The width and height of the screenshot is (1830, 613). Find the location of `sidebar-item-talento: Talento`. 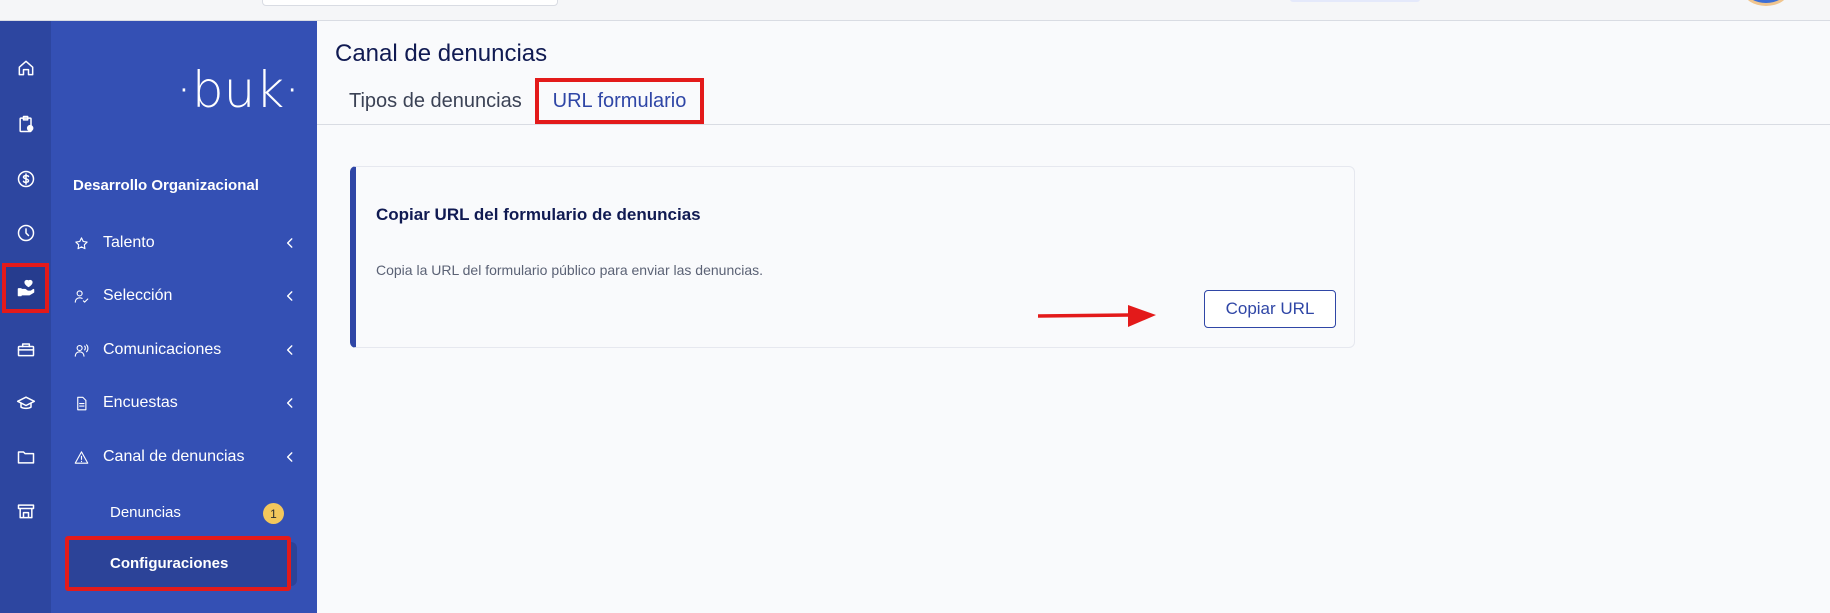

sidebar-item-talento: Talento is located at coordinates (189, 243).